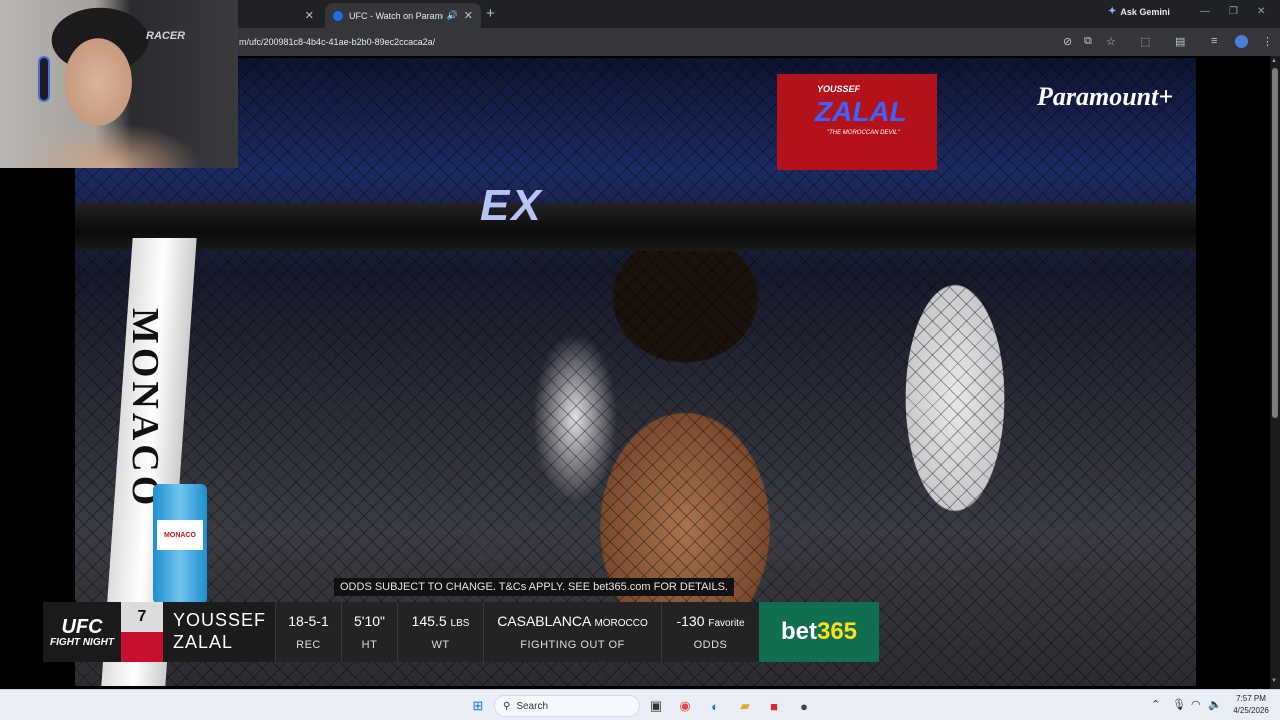 This screenshot has width=1280, height=720. What do you see at coordinates (1067, 41) in the screenshot?
I see `tracking-protection-icon: ⊘` at bounding box center [1067, 41].